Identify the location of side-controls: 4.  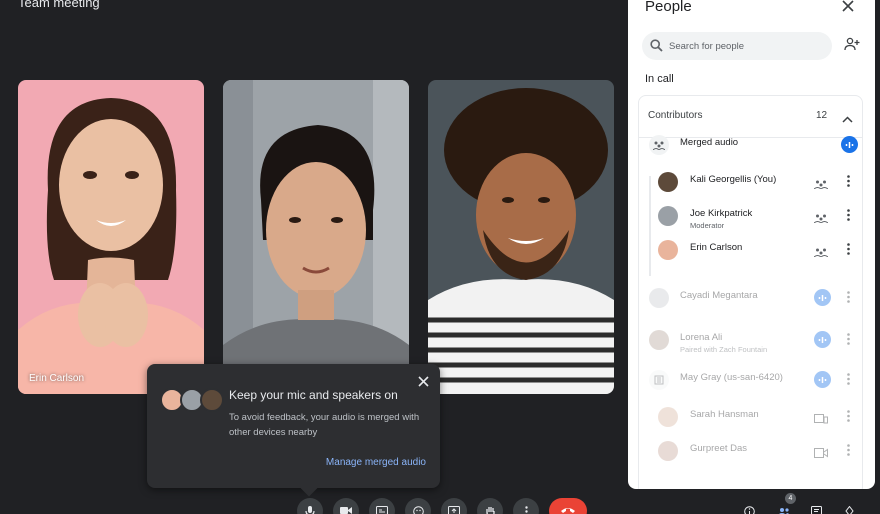
(805, 503).